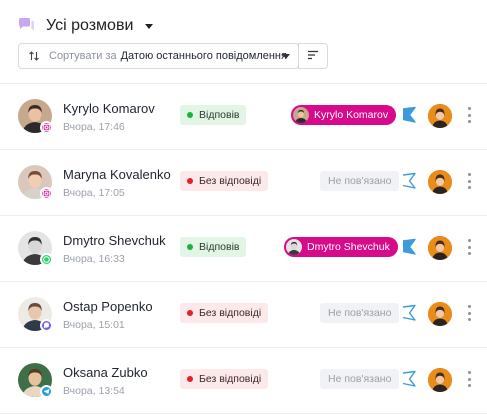 The height and width of the screenshot is (417, 487). I want to click on contact-name: Oksana Zubko, so click(105, 372).